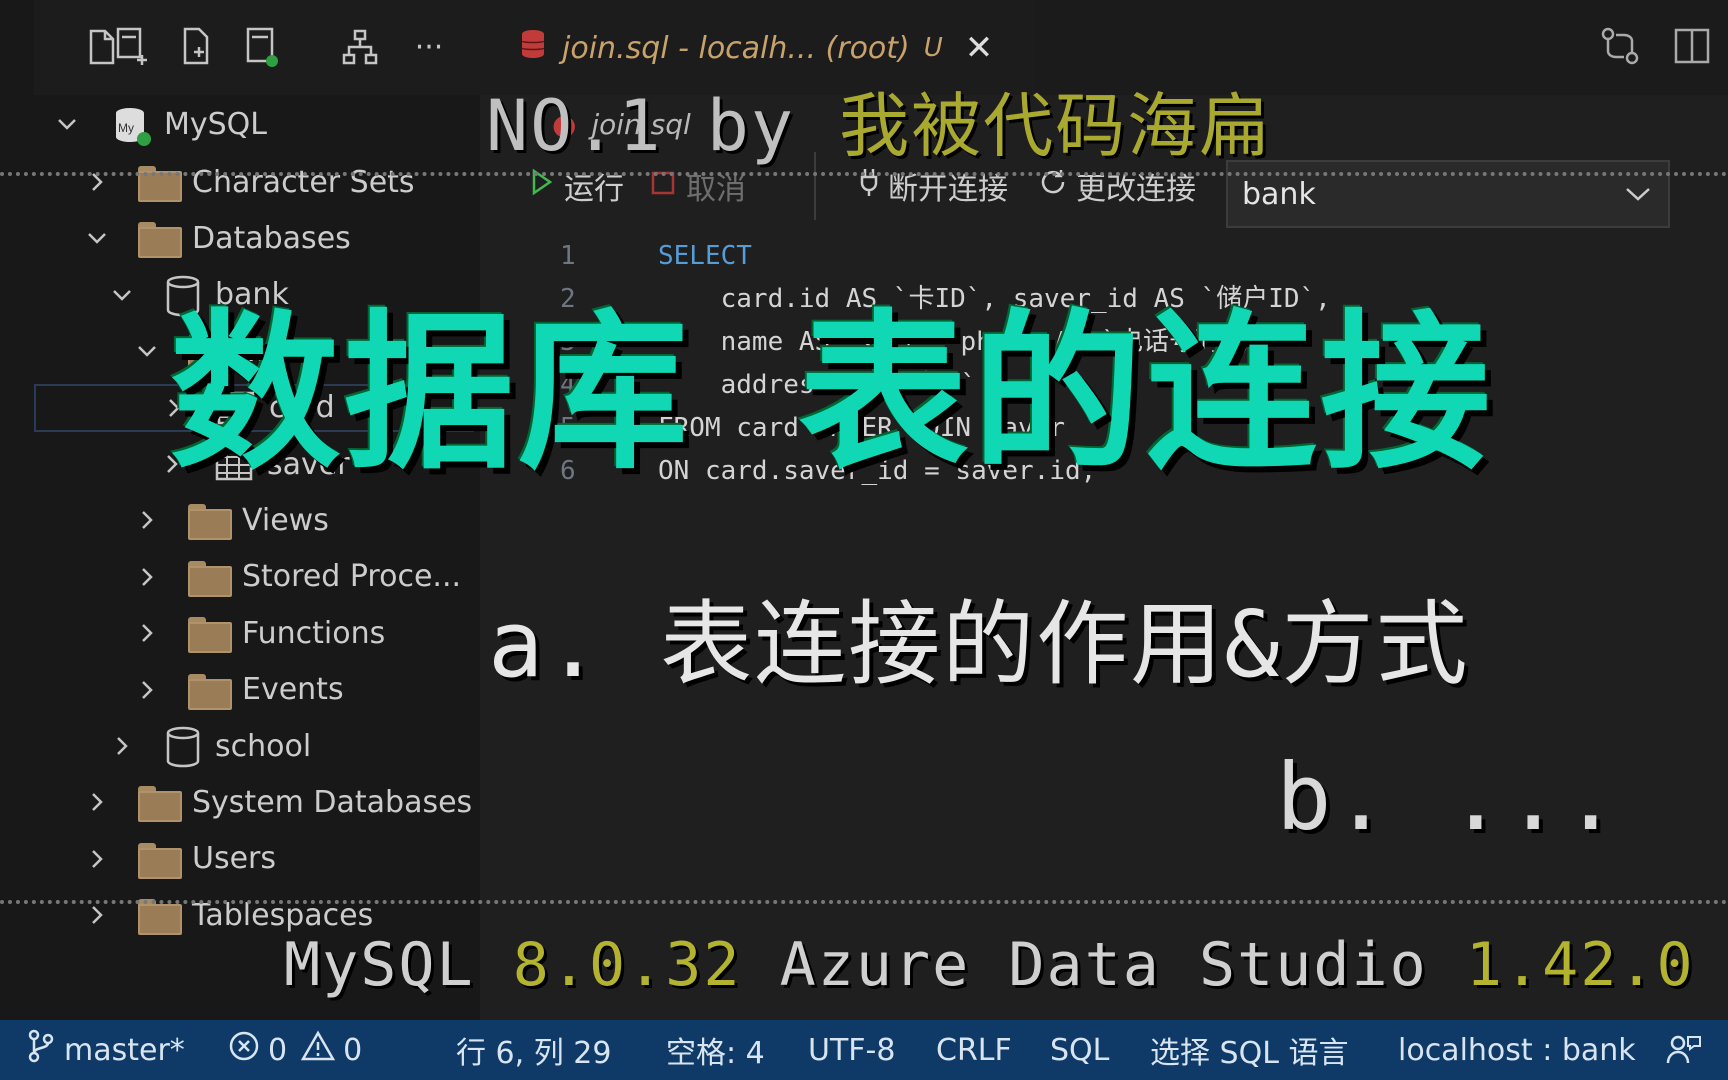  I want to click on overlay-version-line: MySQL 8.0.32 Azure Data Studio 1.42.0, so click(989, 965).